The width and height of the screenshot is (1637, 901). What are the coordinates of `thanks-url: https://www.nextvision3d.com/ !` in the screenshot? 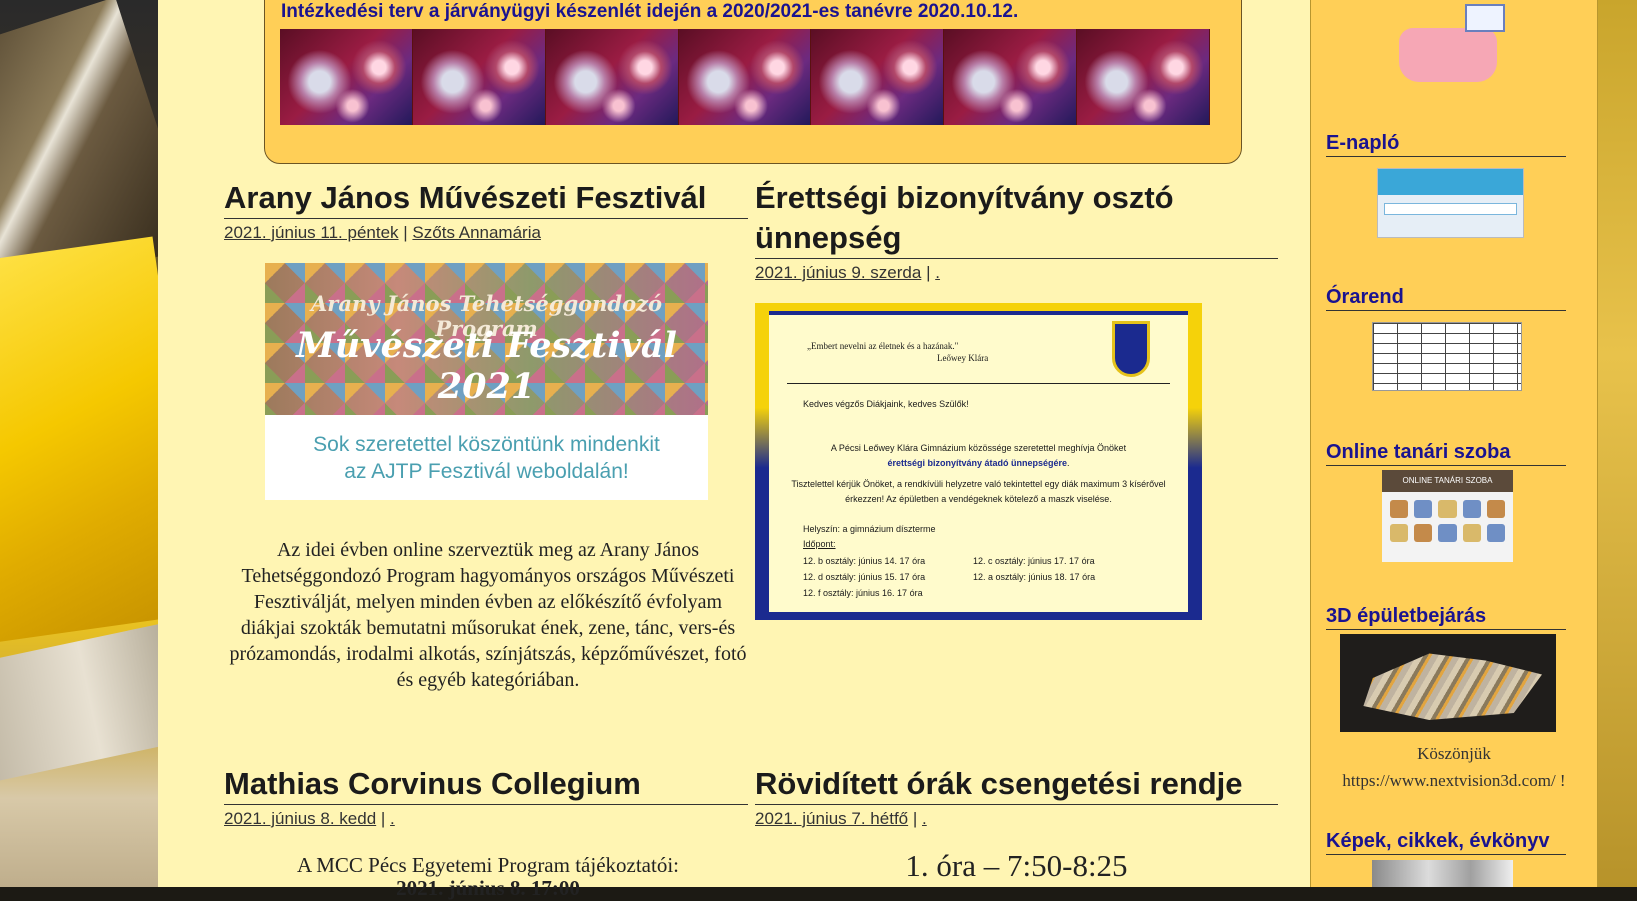 It's located at (1454, 780).